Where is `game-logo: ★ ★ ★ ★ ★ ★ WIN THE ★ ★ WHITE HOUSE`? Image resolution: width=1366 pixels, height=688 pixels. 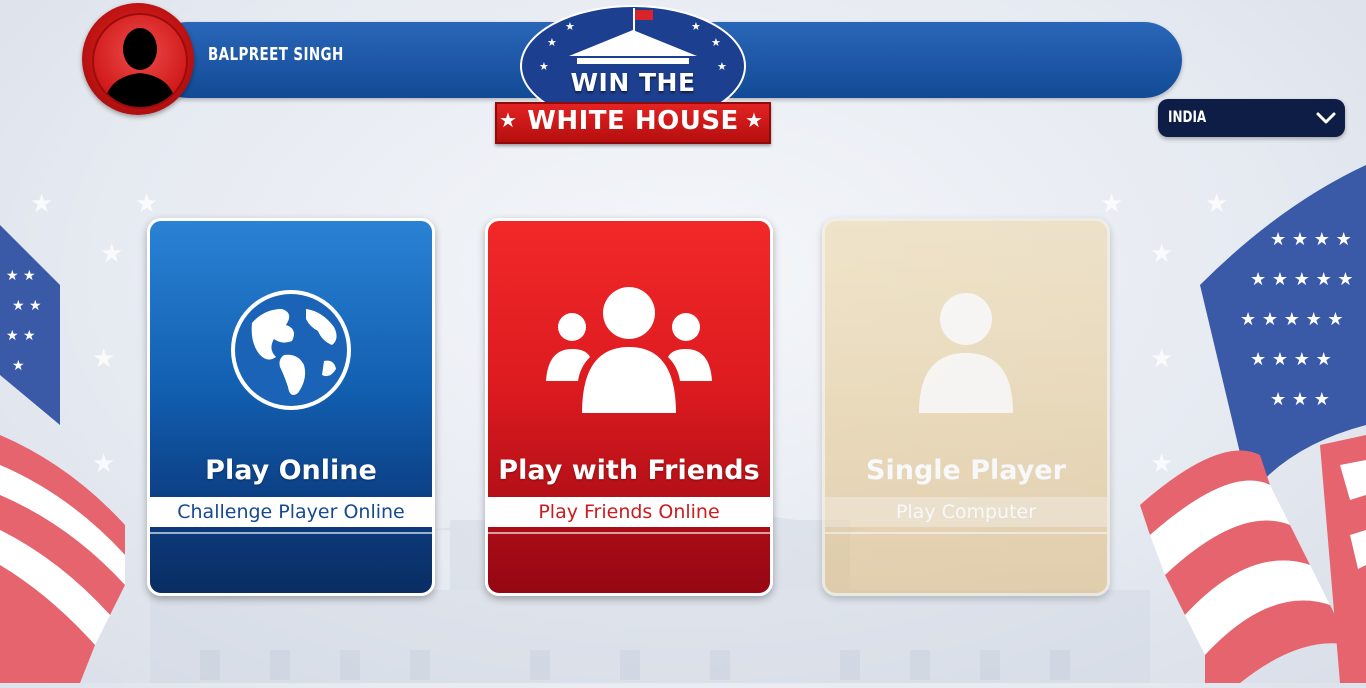
game-logo: ★ ★ ★ ★ ★ ★ WIN THE ★ ★ WHITE HOUSE is located at coordinates (633, 75).